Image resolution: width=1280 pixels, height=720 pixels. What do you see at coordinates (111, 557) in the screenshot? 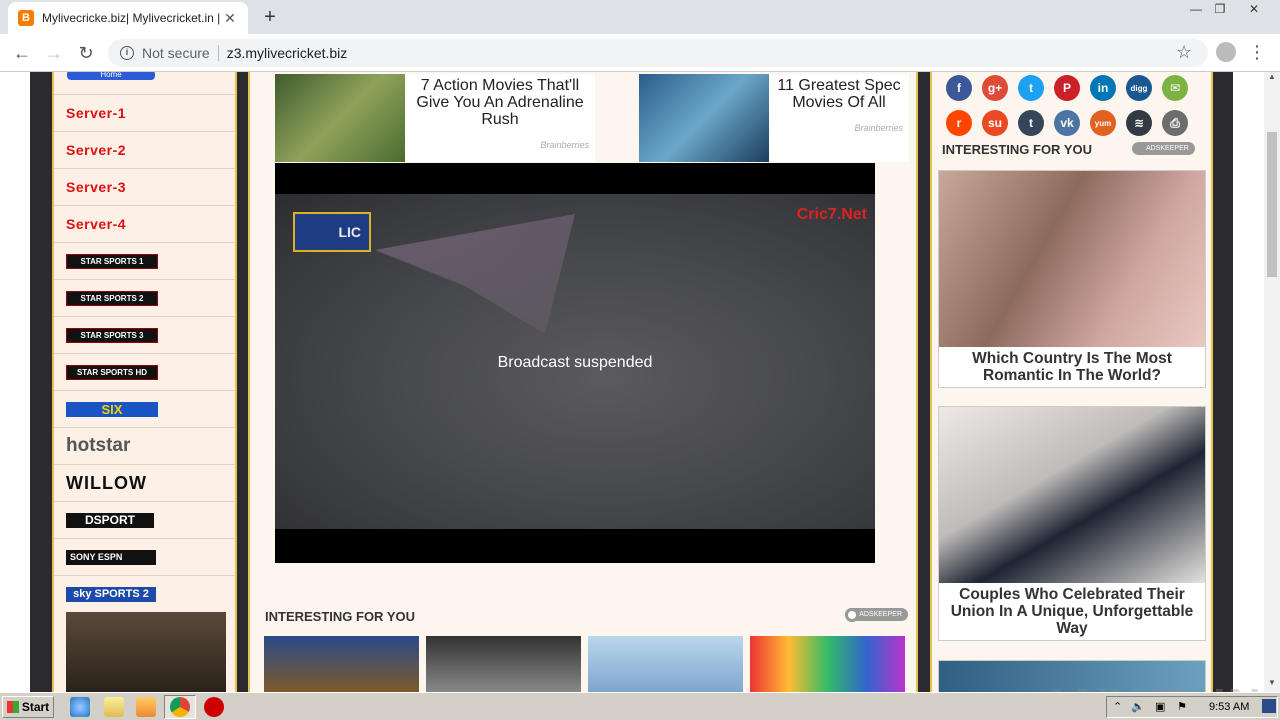
I see `sony-espn-logo: SONY ESPN` at bounding box center [111, 557].